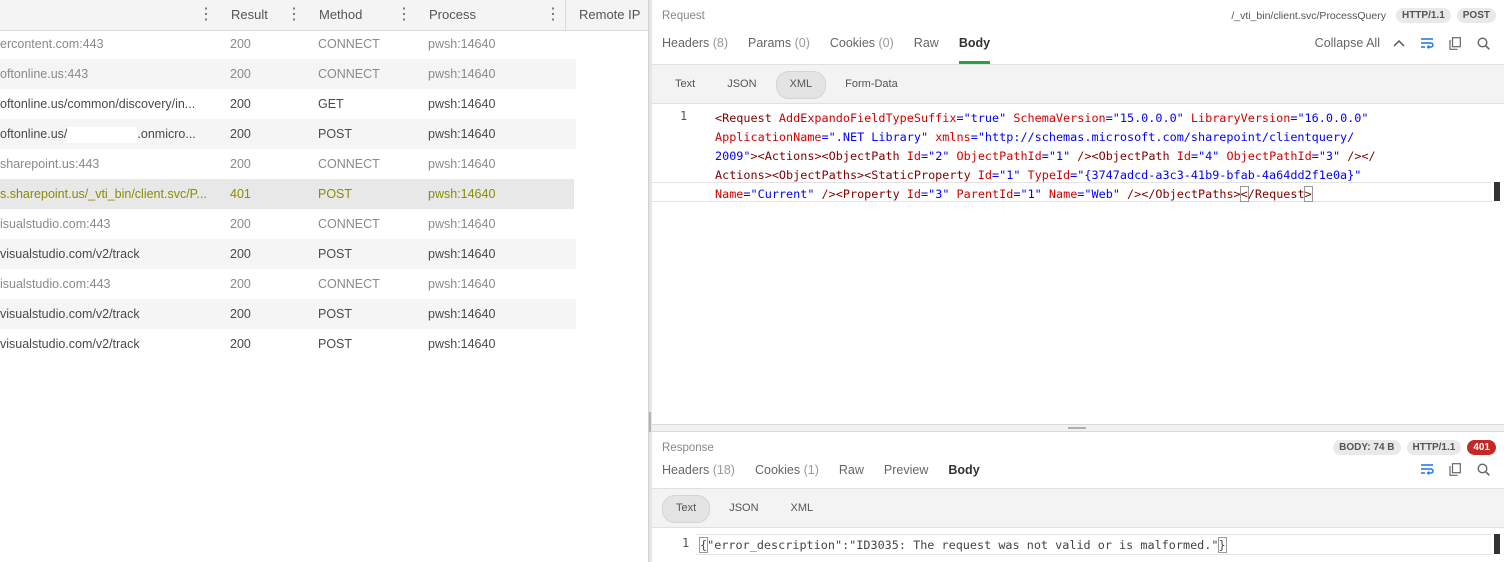 This screenshot has width=1504, height=562. I want to click on chevron-up-icon, so click(1399, 43).